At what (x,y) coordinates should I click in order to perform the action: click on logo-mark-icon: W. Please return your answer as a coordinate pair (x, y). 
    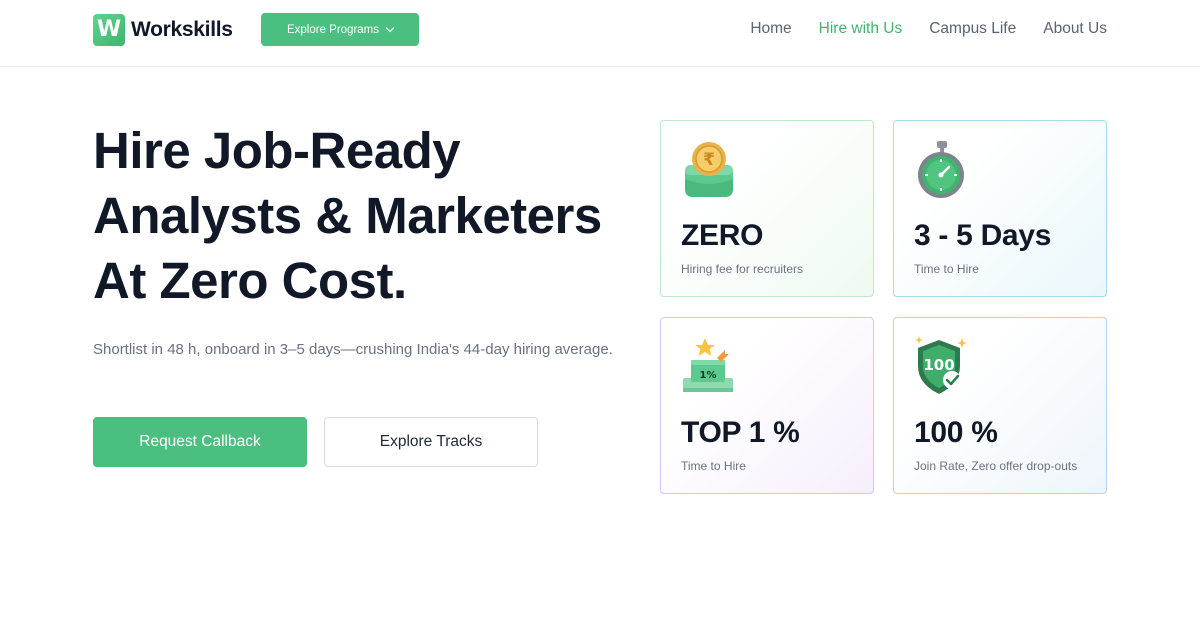
    Looking at the image, I should click on (109, 29).